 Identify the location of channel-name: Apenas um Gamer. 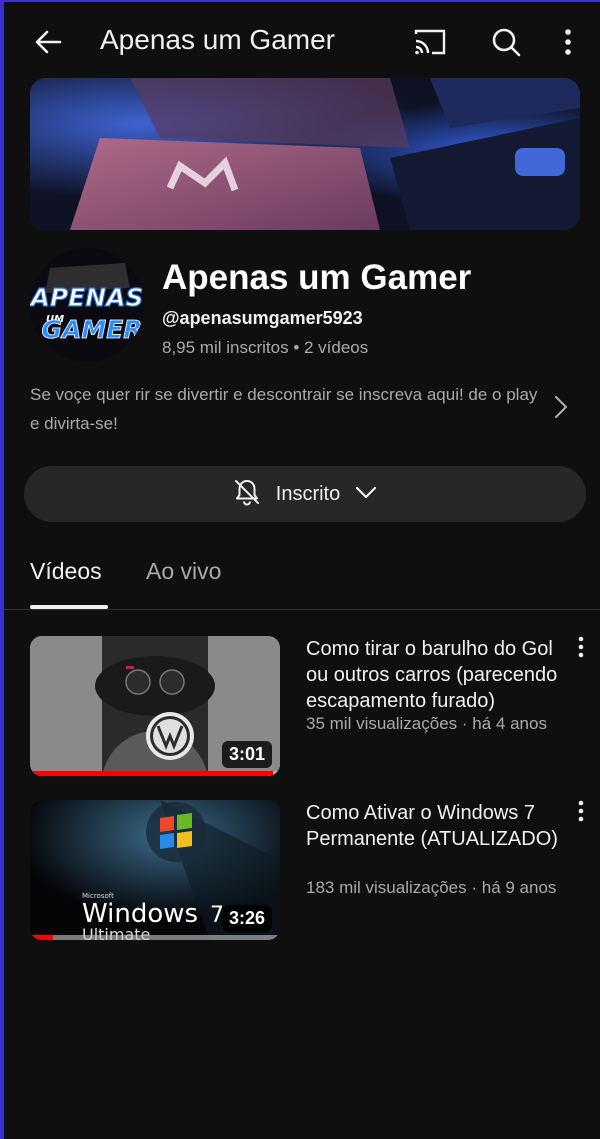
(317, 277).